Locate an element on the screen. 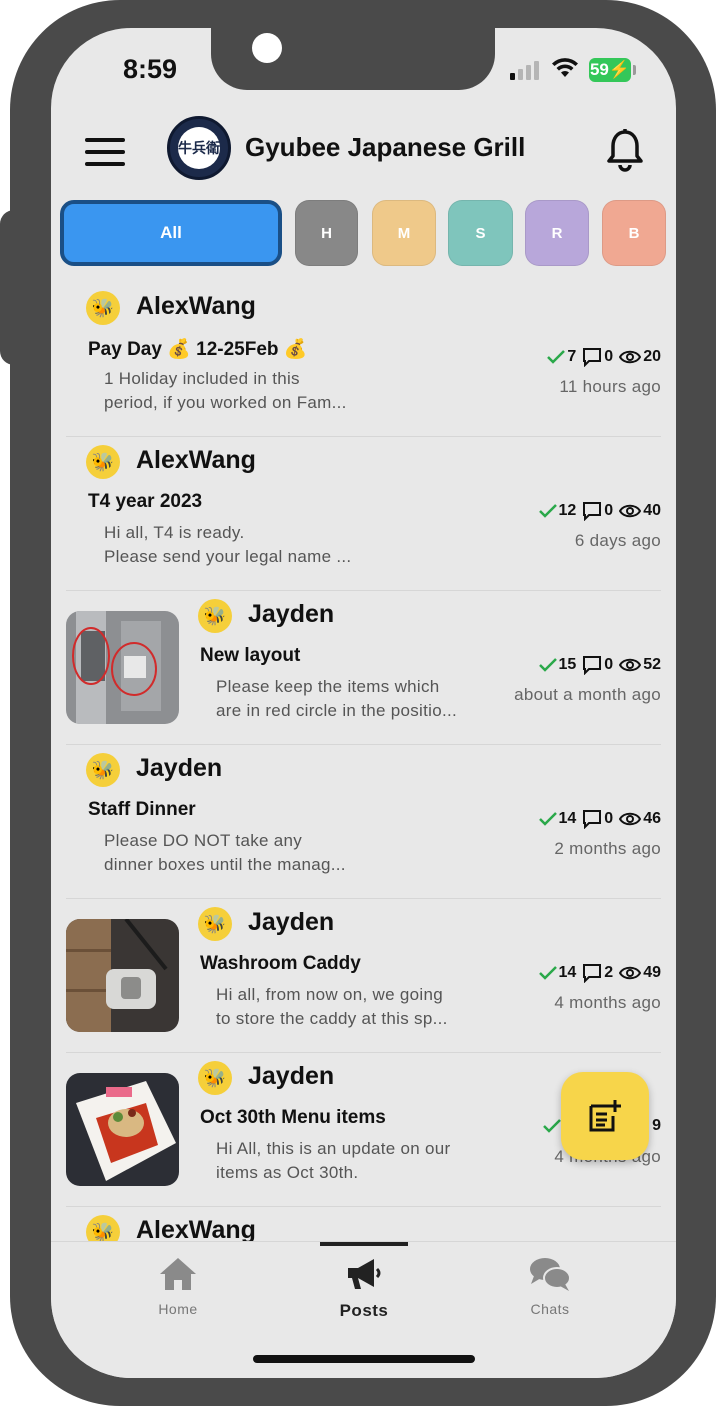 This screenshot has width=716, height=1406. nav-posts: Posts is located at coordinates (364, 1288).